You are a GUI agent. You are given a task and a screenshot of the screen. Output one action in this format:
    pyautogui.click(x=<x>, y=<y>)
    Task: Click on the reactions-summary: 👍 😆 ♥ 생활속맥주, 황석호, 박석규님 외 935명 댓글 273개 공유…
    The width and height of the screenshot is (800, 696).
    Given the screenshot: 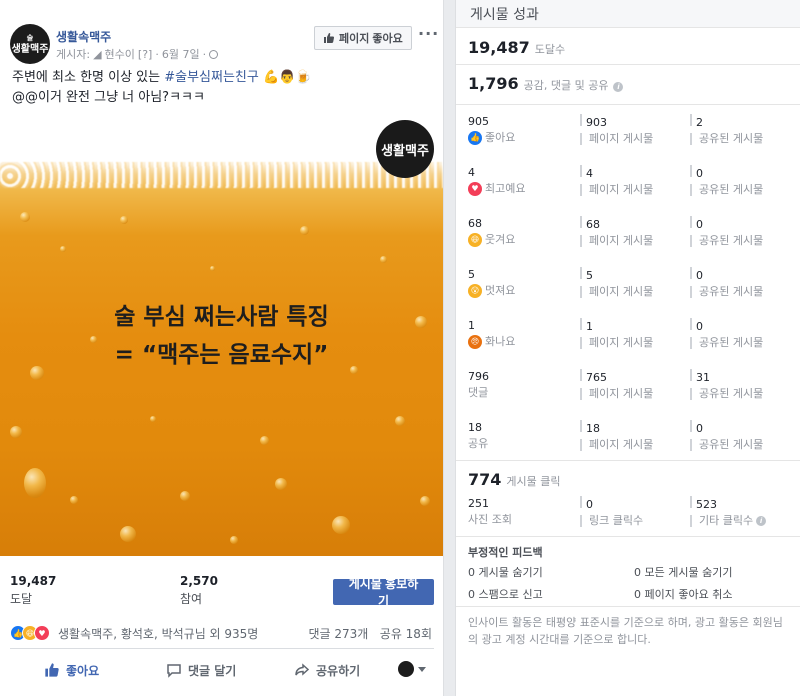 What is the action you would take?
    pyautogui.click(x=222, y=633)
    